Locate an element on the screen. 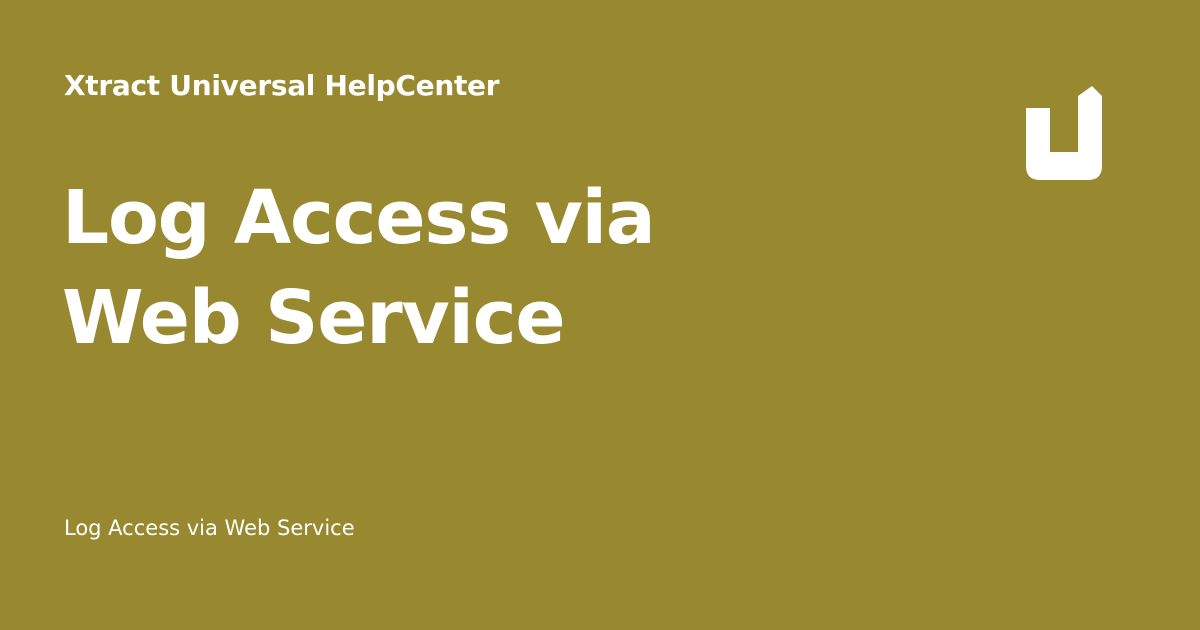 The image size is (1200, 630). page-title: Log Access via Web Service is located at coordinates (359, 268).